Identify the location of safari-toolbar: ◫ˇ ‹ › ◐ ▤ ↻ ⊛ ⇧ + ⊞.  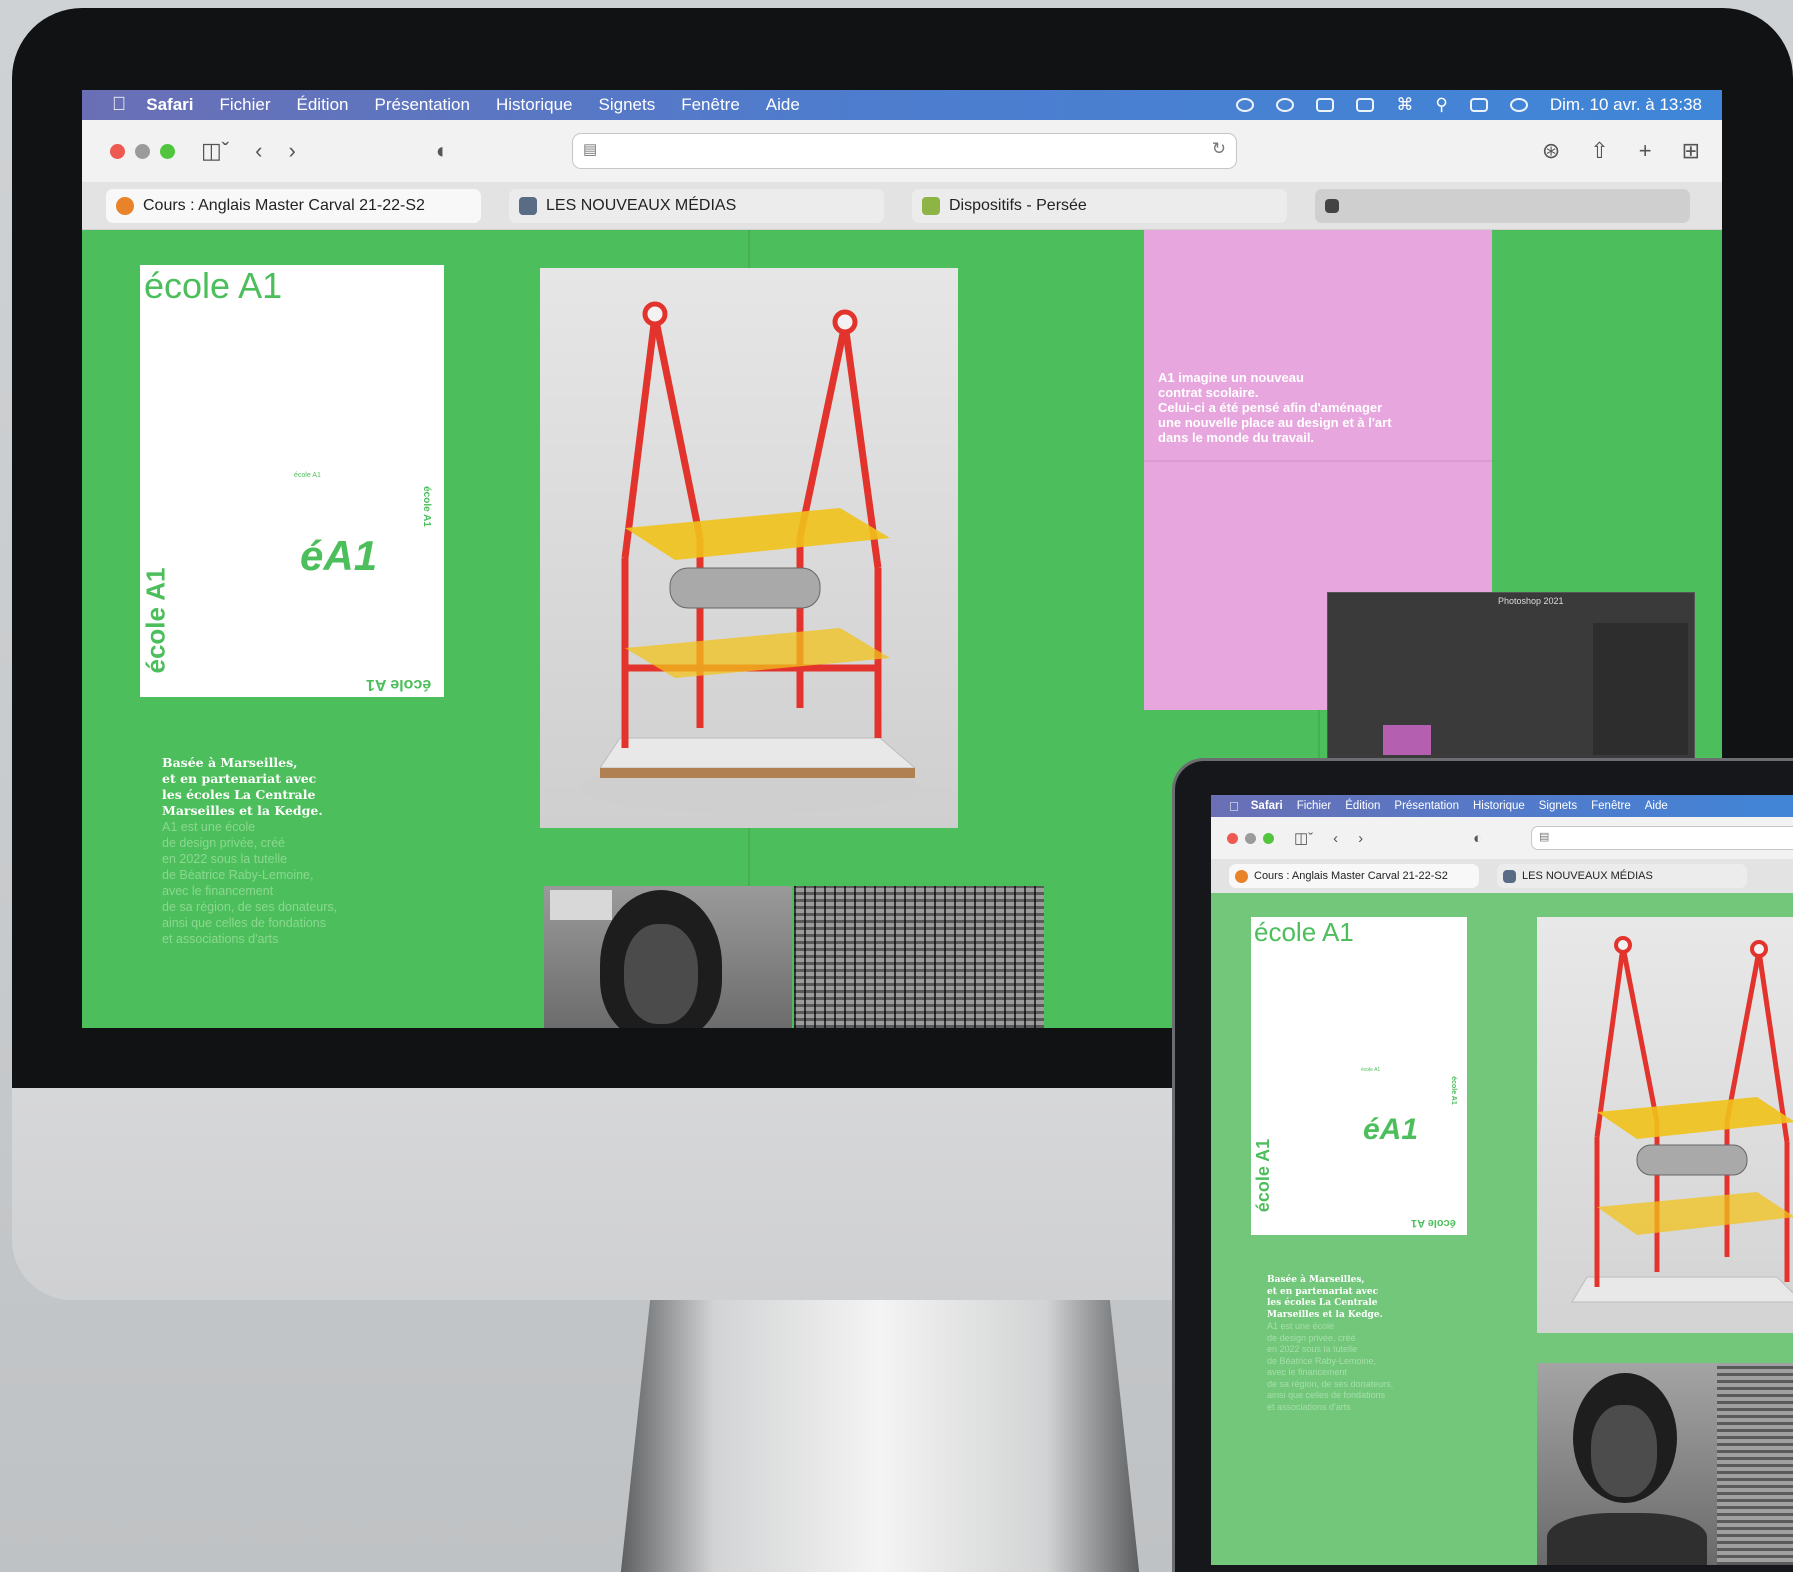
(902, 151).